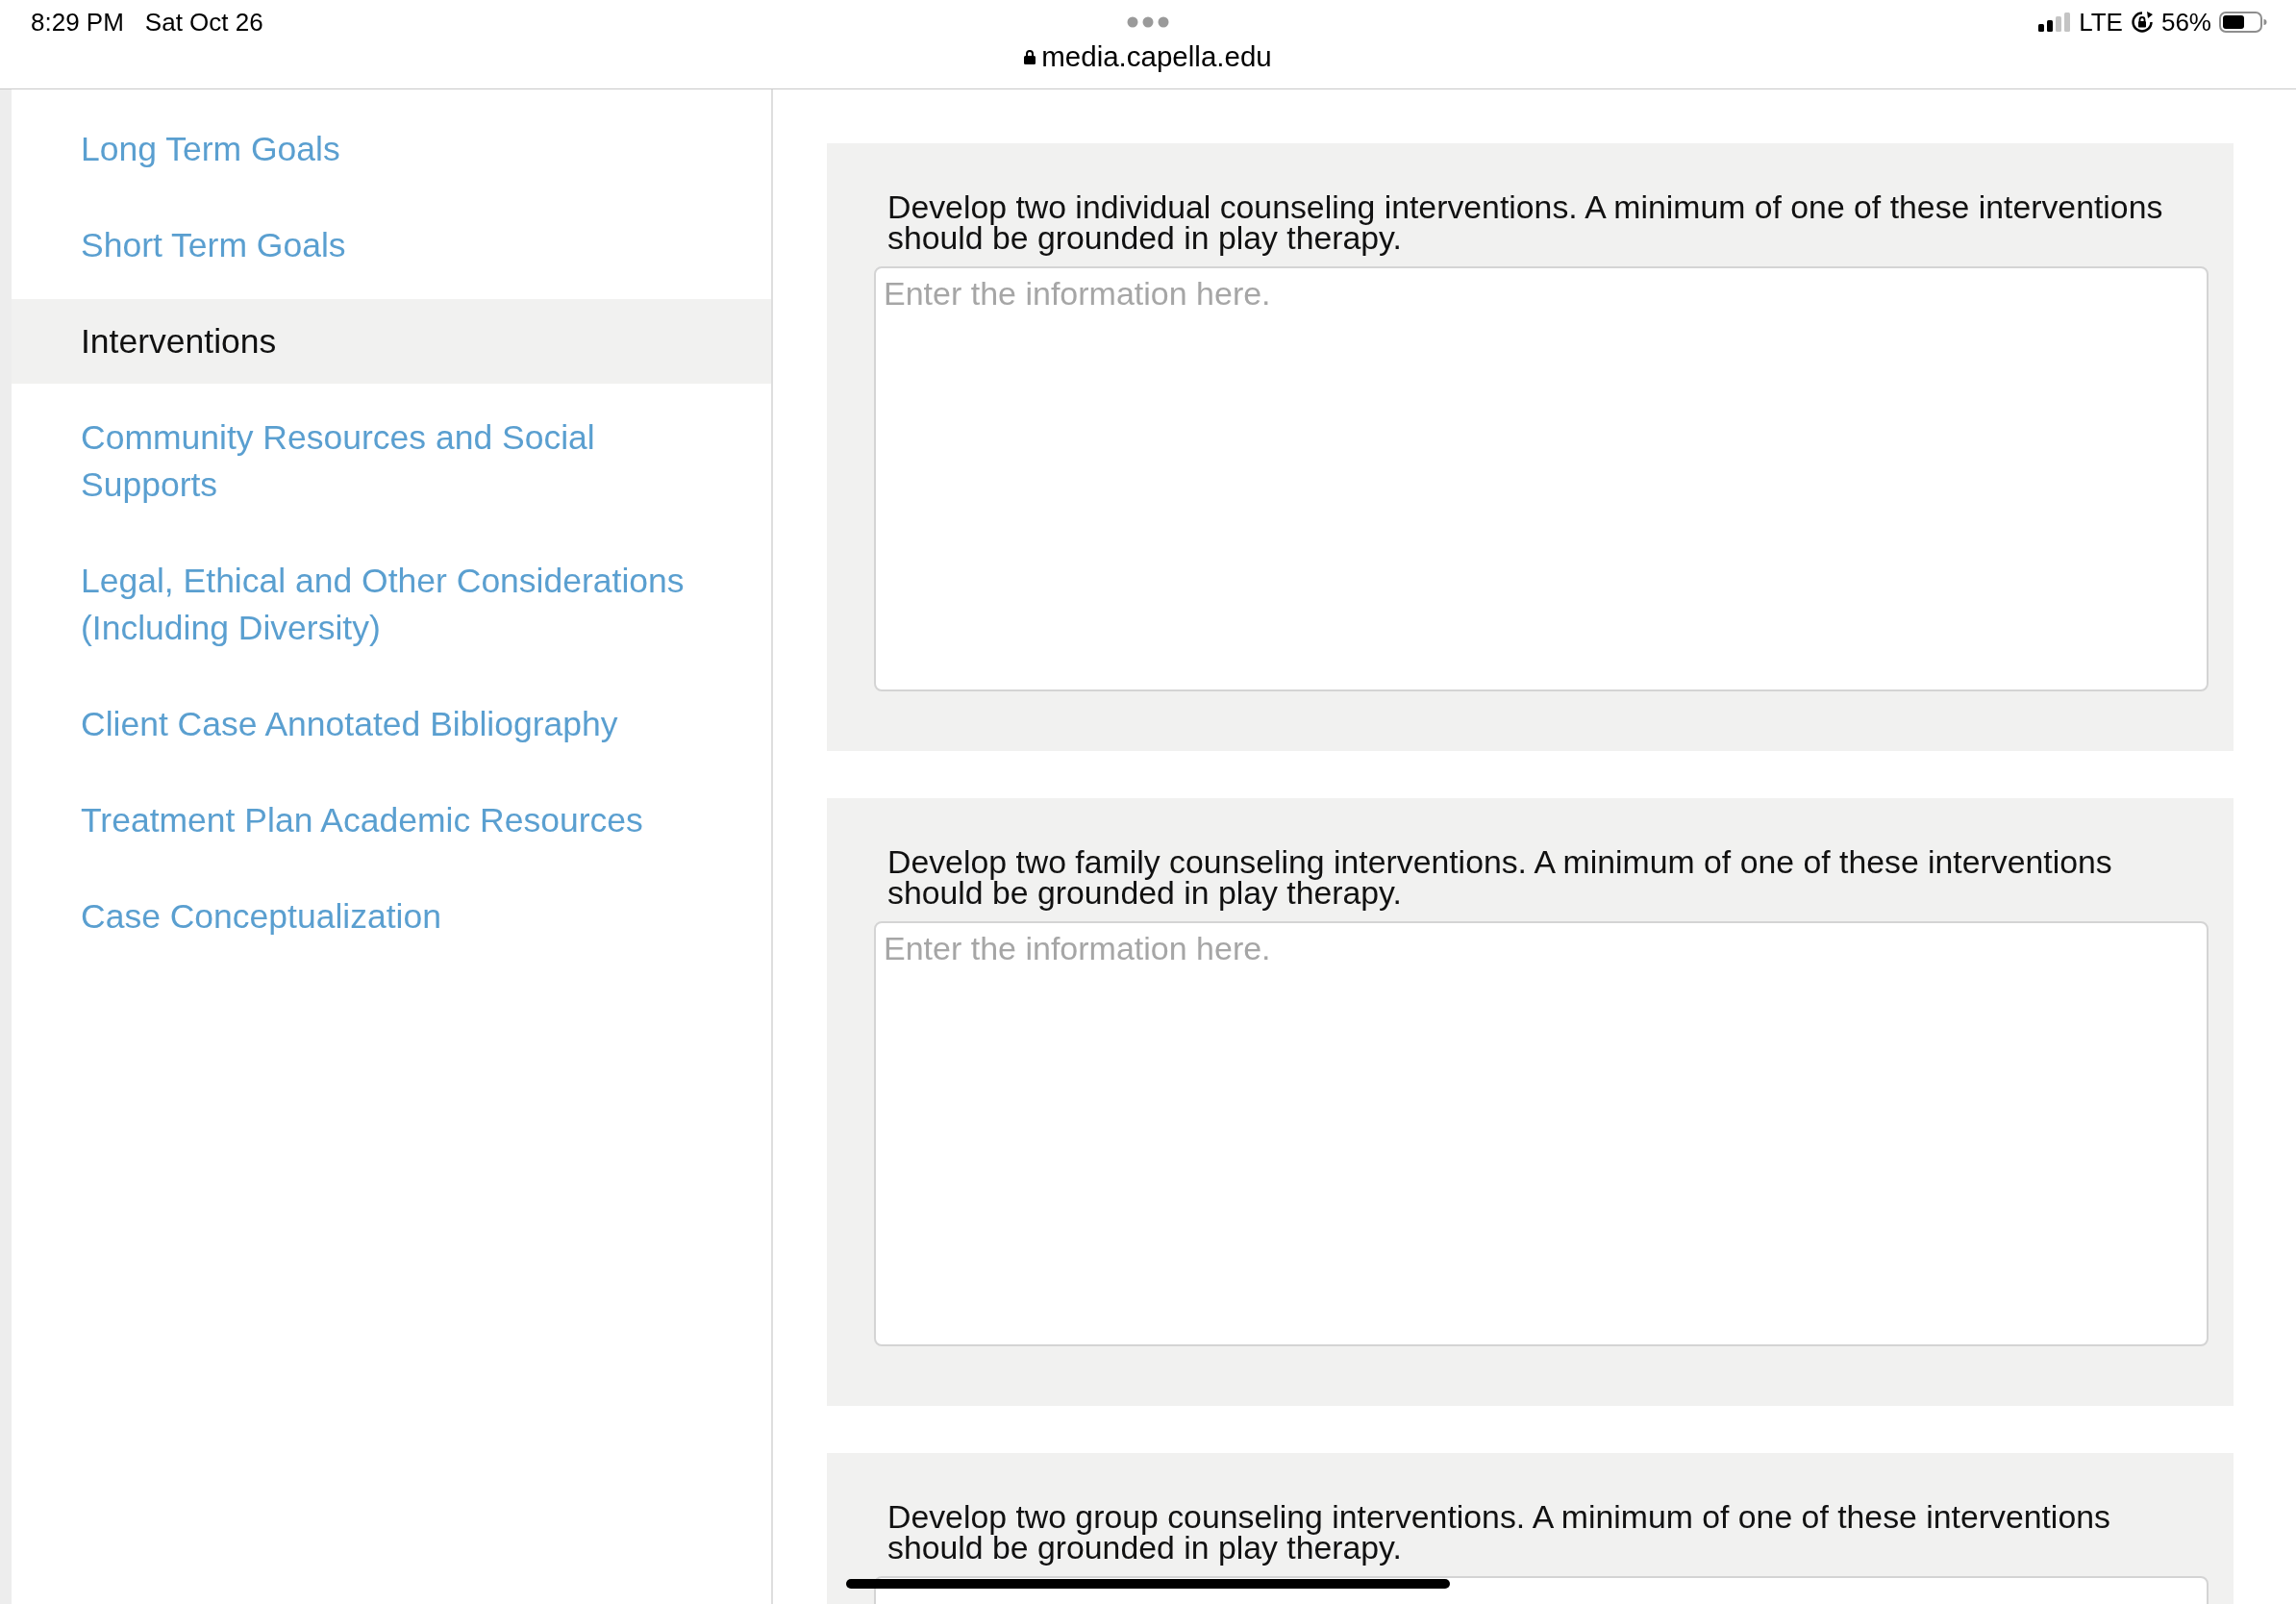  What do you see at coordinates (2185, 22) in the screenshot?
I see `battery-percent: 56%` at bounding box center [2185, 22].